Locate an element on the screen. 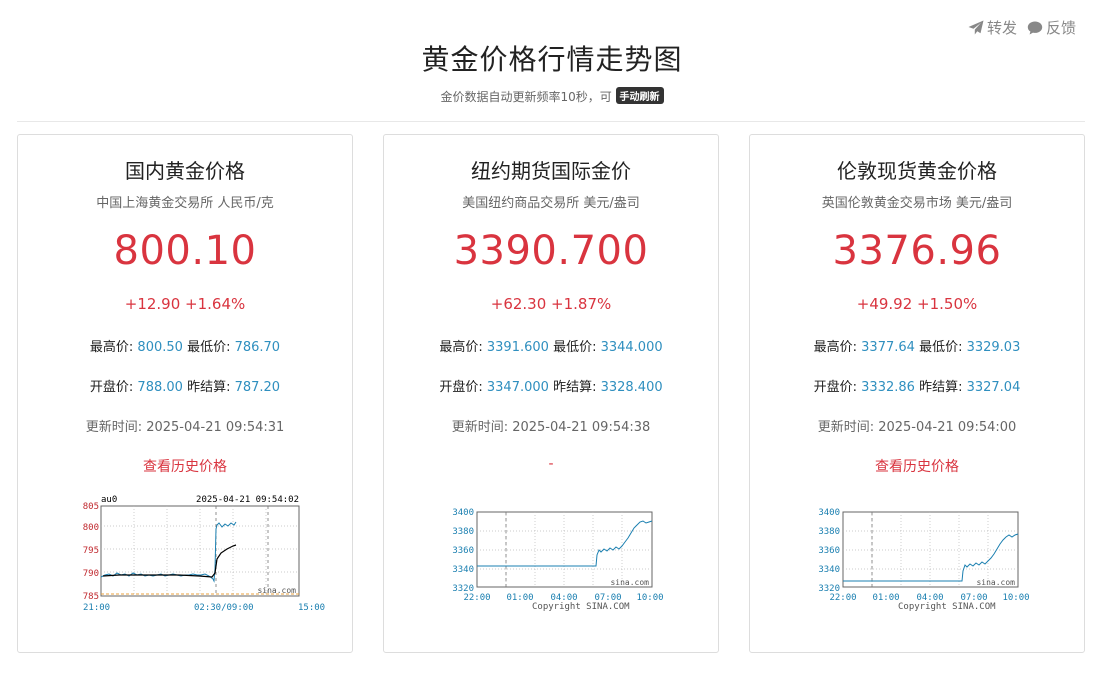 The image size is (1104, 686). price-change: +49.92 +1.50% is located at coordinates (917, 304).